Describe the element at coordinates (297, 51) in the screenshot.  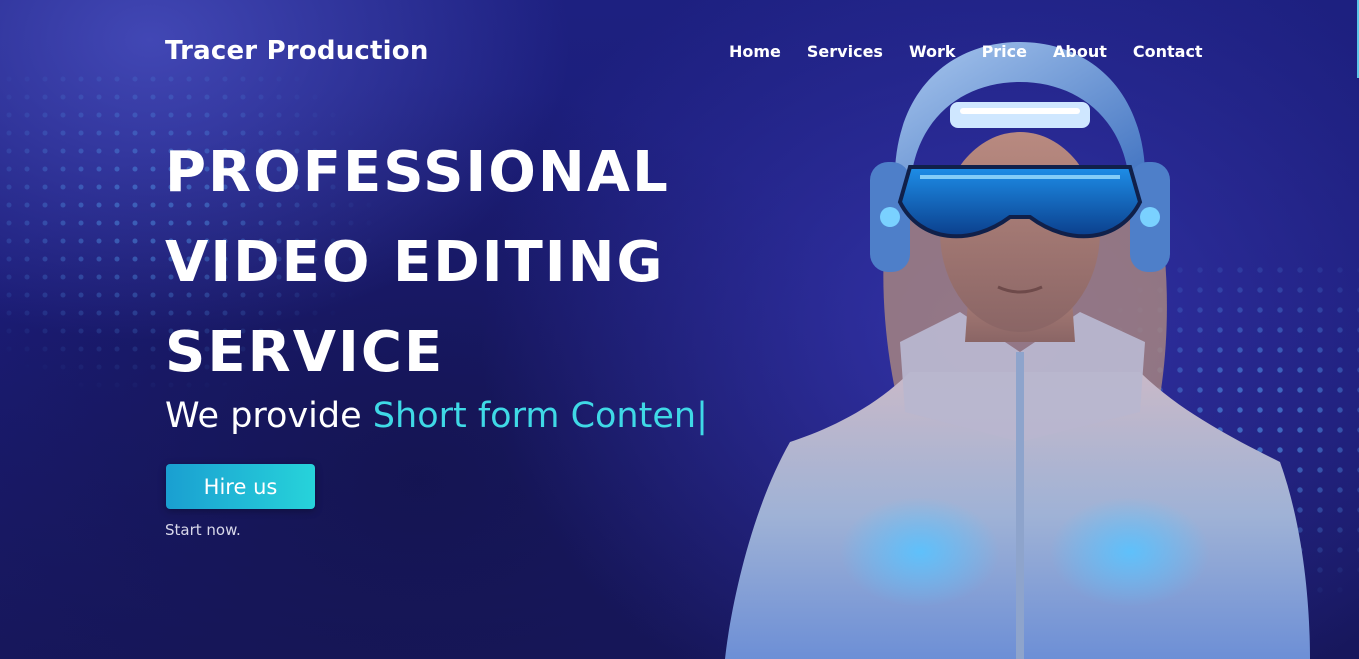
I see `brand-logo-text: Tracer Production` at that location.